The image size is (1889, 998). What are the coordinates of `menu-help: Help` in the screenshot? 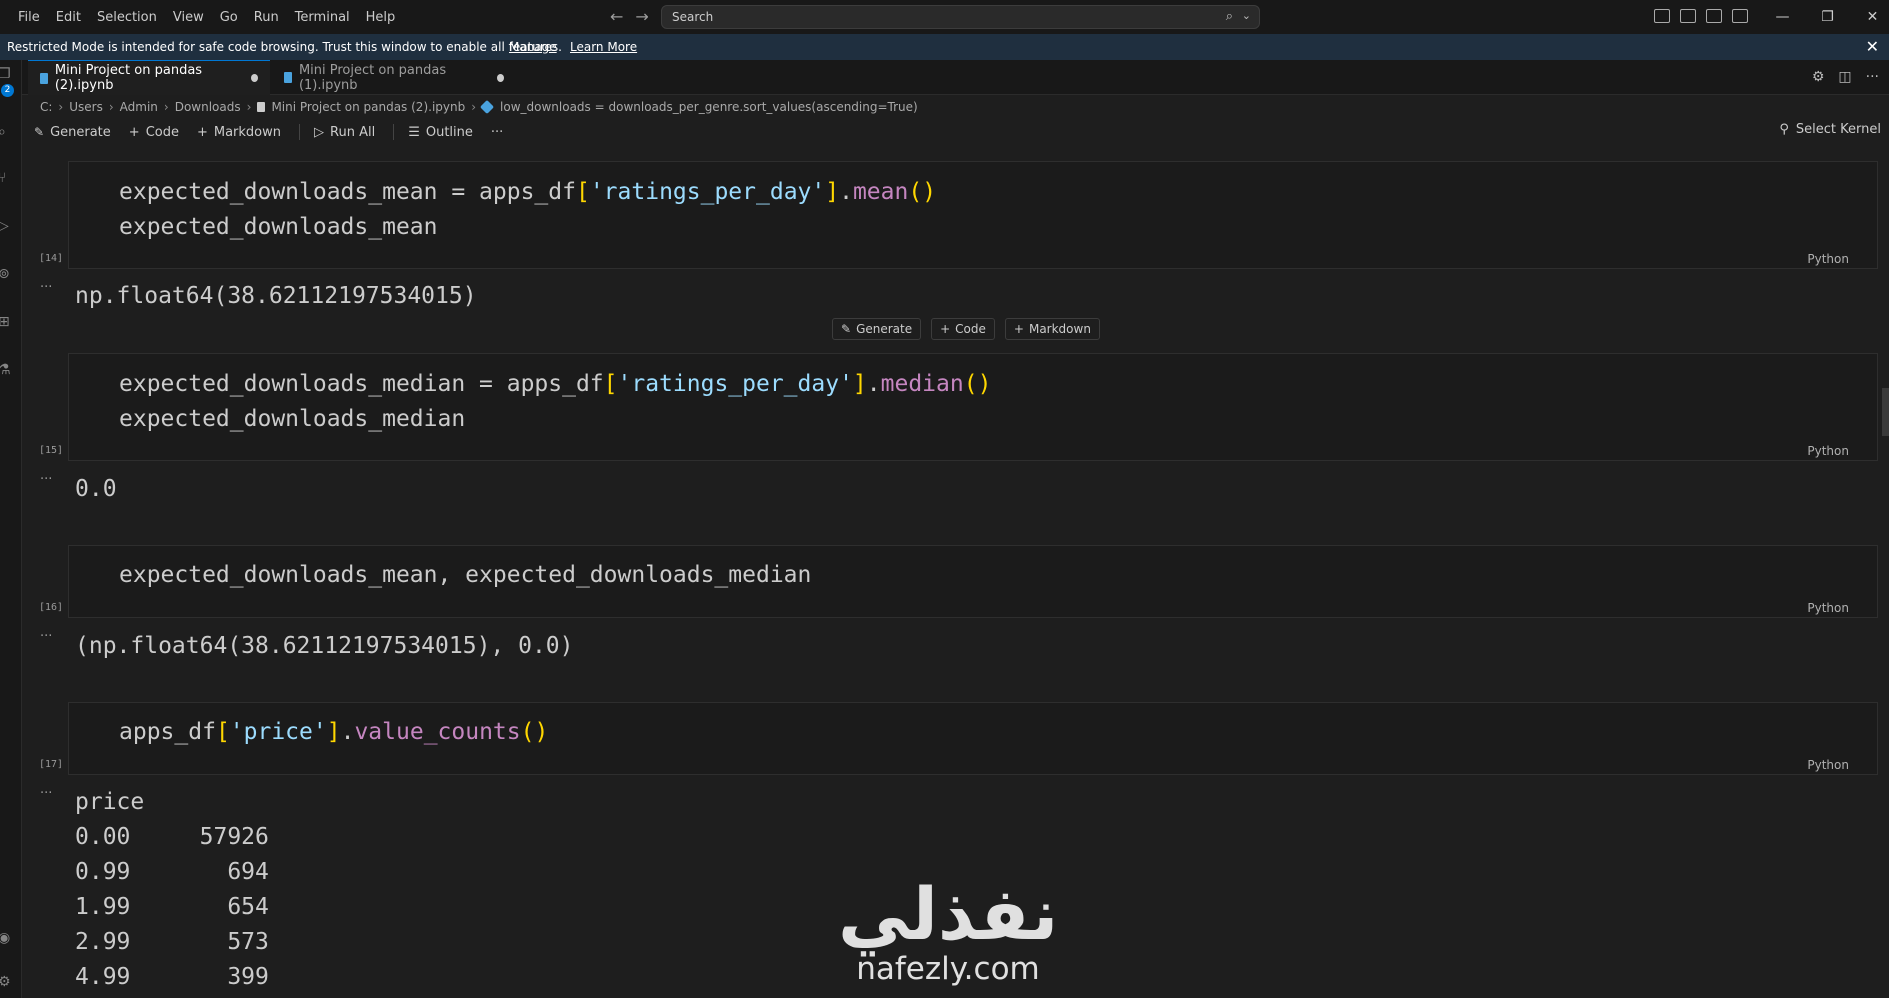 It's located at (381, 17).